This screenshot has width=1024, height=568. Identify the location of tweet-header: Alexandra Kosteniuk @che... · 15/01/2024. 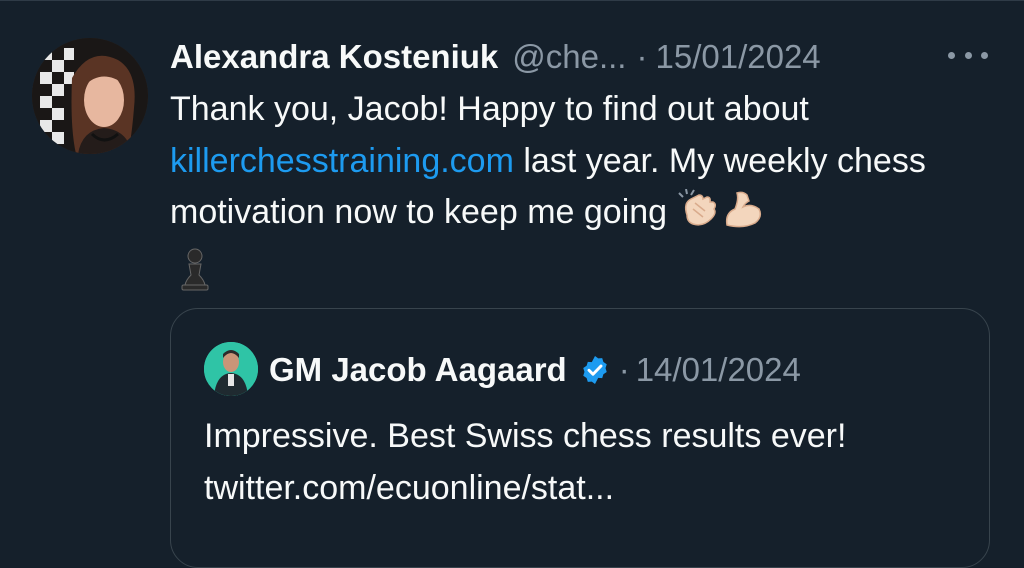
(585, 57).